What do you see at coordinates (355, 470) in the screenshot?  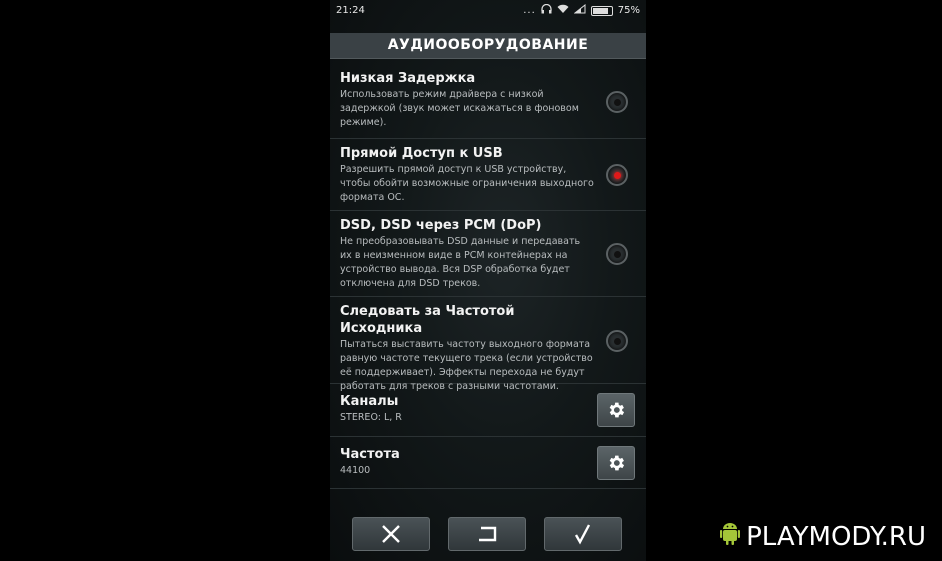 I see `setting-value: 44100` at bounding box center [355, 470].